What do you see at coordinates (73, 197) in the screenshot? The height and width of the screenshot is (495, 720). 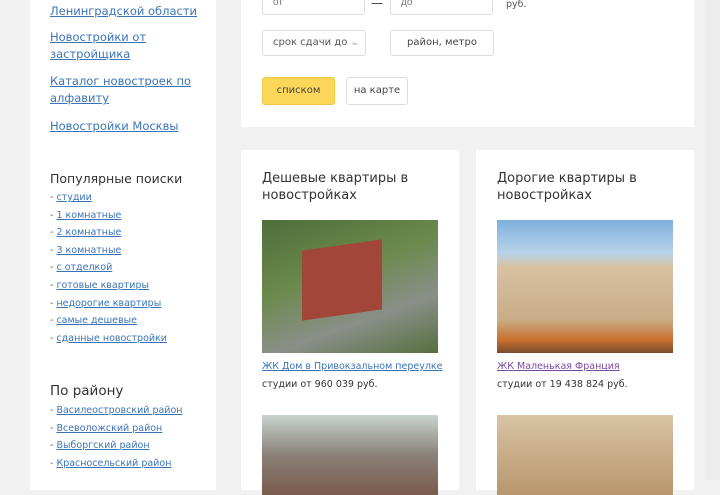 I see `popular-link: студии` at bounding box center [73, 197].